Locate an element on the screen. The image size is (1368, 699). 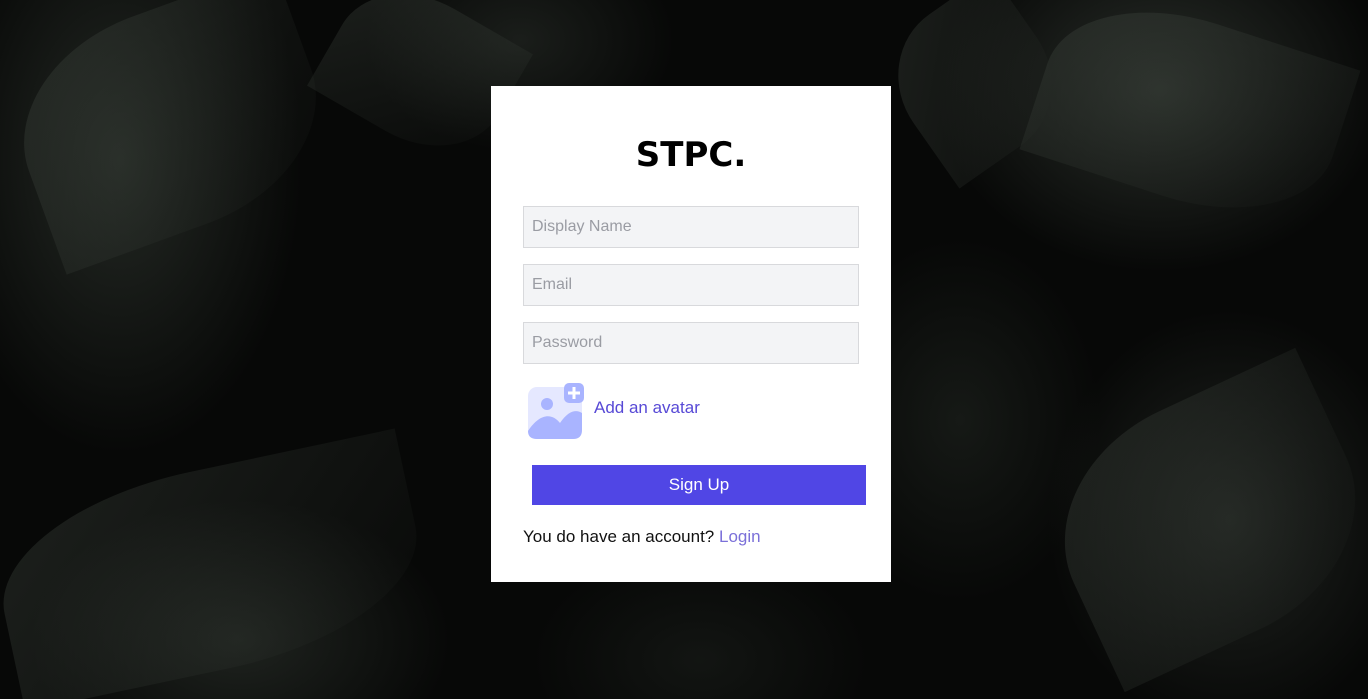
add-avatar-picker: Add an avatar is located at coordinates (614, 411).